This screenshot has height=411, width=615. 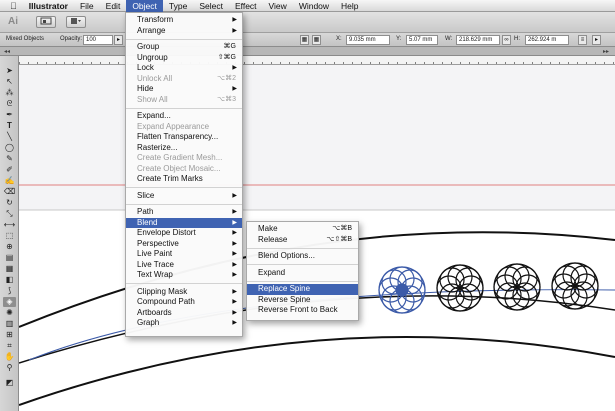 I want to click on menu-item-envelope-distort: Envelope Distort ▶, so click(x=184, y=233).